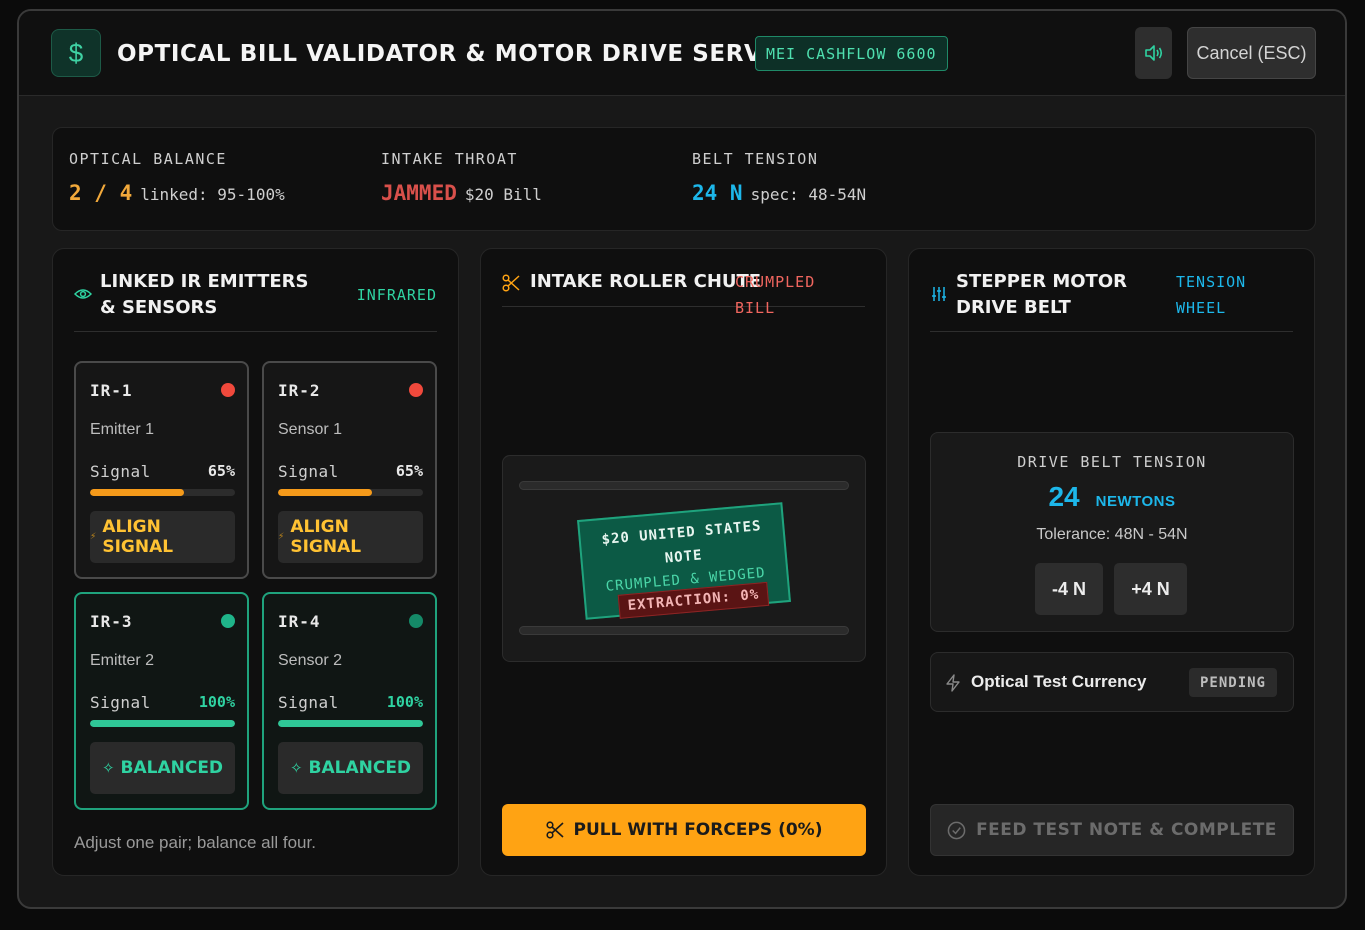  I want to click on ir-card-1: IR-1 Emitter 1 Signal 65% ⚡ ALIGN SIGNAL, so click(161, 470).